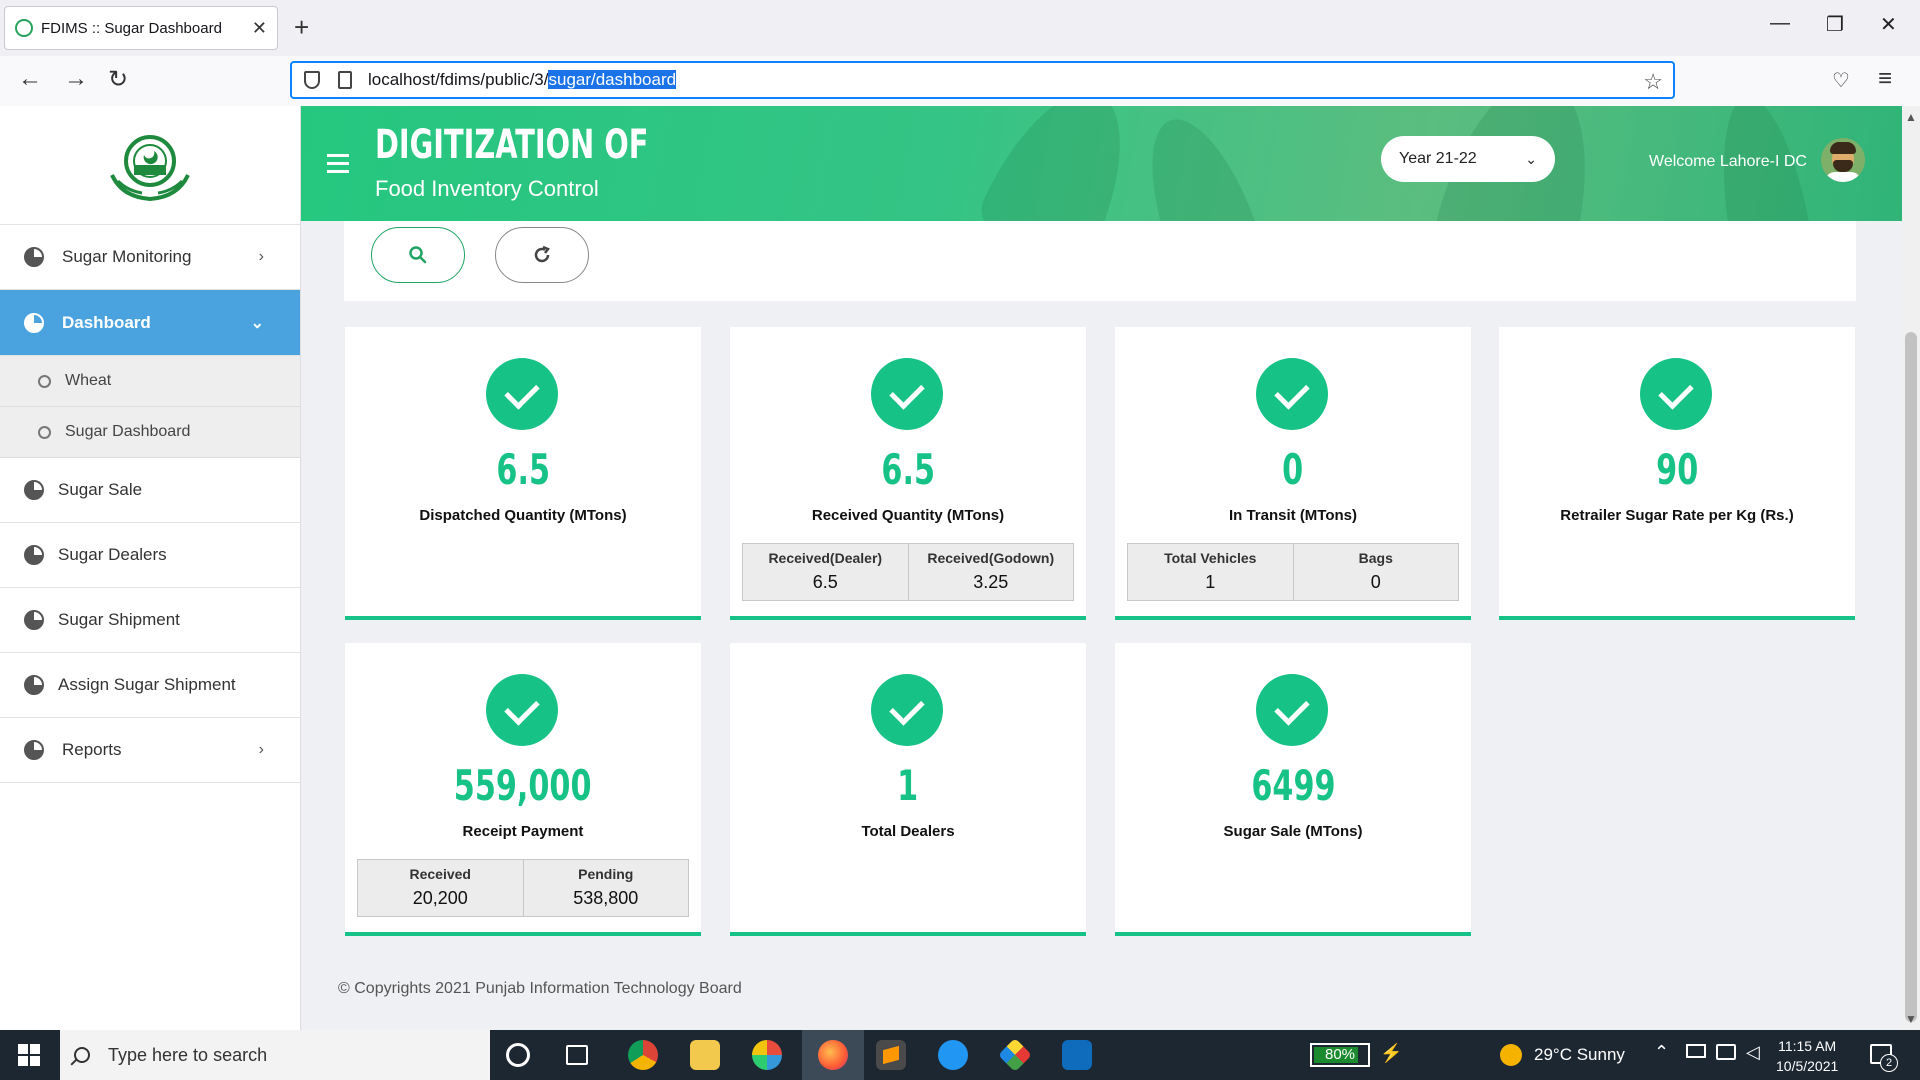 The image size is (1920, 1080). I want to click on sidebar-item-assign-sugar-shipment: Assign Sugar Shipment, so click(150, 685).